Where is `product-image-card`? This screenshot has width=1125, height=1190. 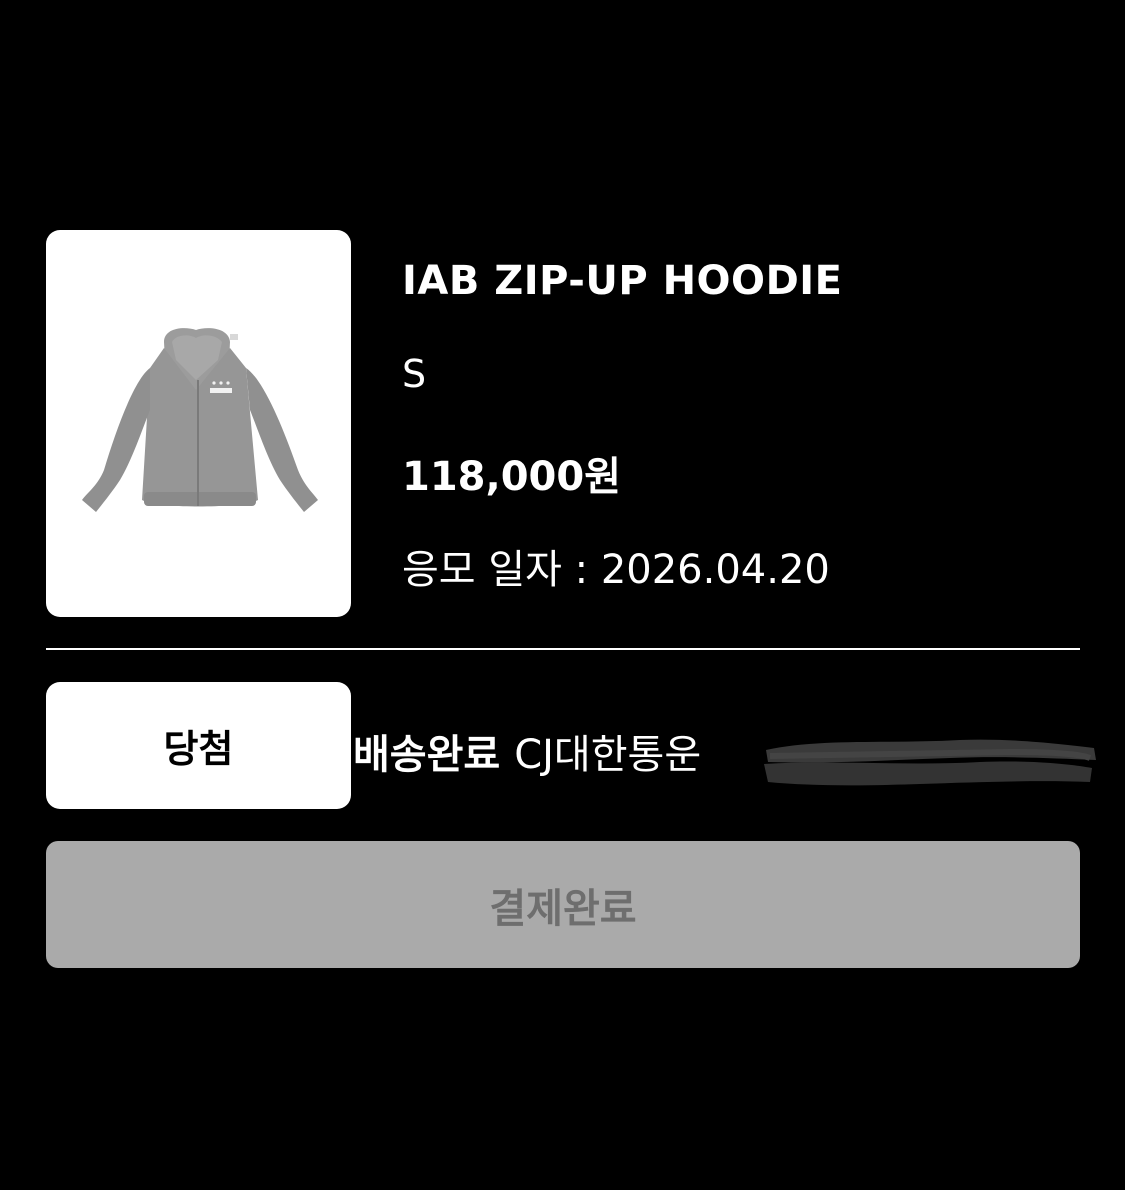 product-image-card is located at coordinates (198, 423).